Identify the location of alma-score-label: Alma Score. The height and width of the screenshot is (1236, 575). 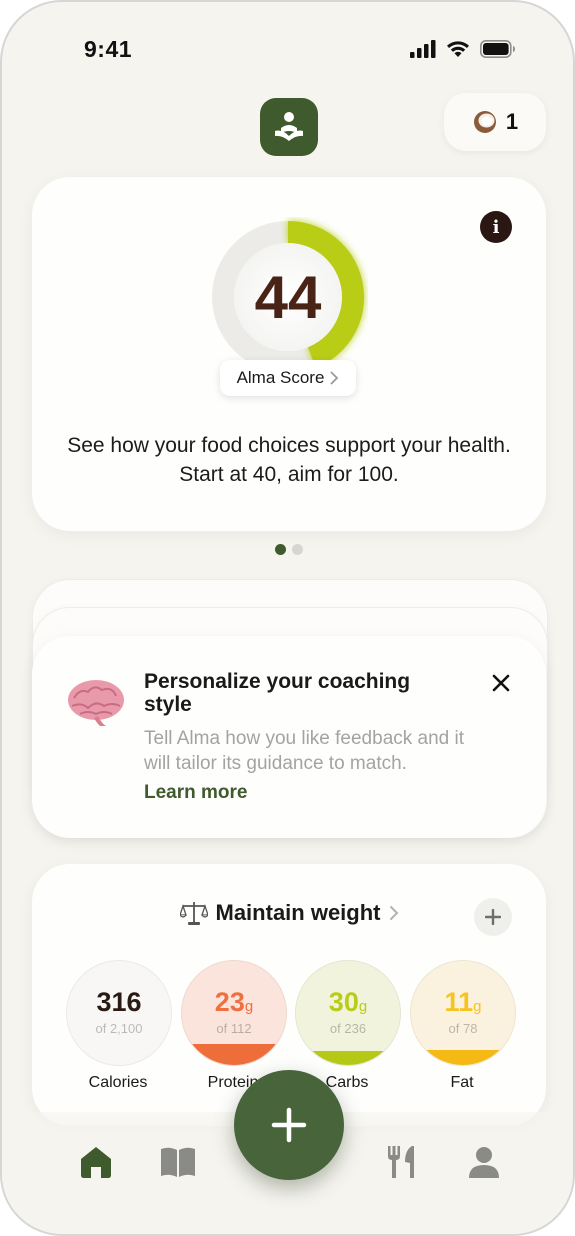
(280, 377).